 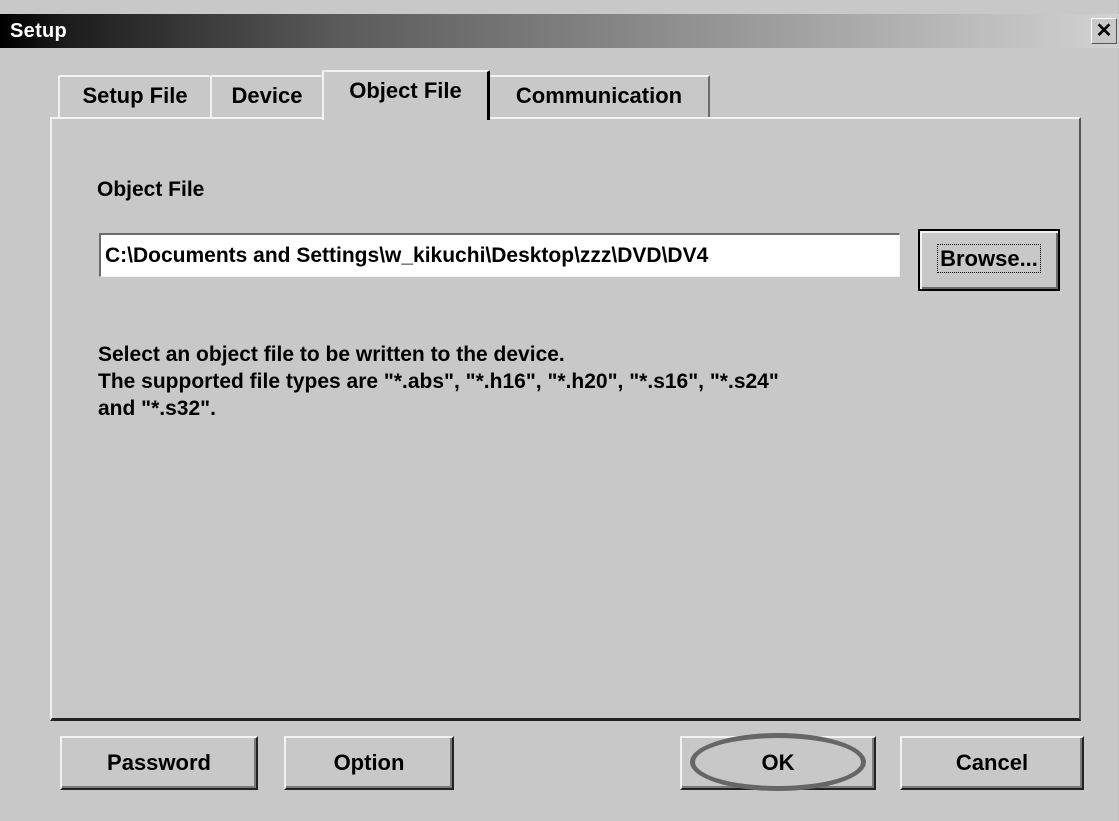 What do you see at coordinates (559, 31) in the screenshot?
I see `title-bar: Setup ✕` at bounding box center [559, 31].